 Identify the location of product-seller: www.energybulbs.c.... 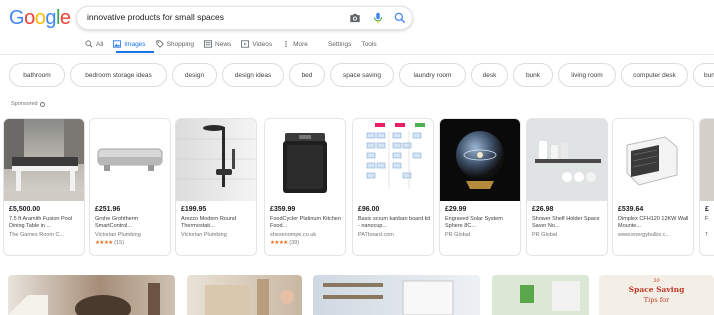
(644, 235).